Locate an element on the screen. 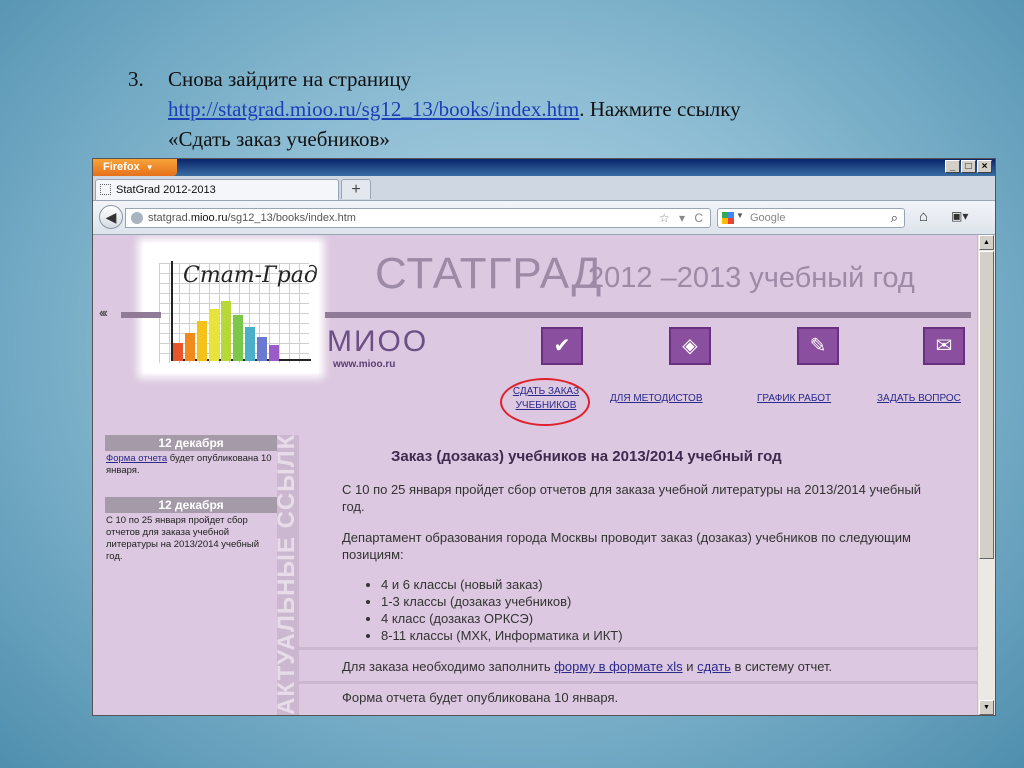 Image resolution: width=1024 pixels, height=768 pixels. useful-links-banner: АКТУАЛЬНЫЕ ССЫЛКИ is located at coordinates (288, 575).